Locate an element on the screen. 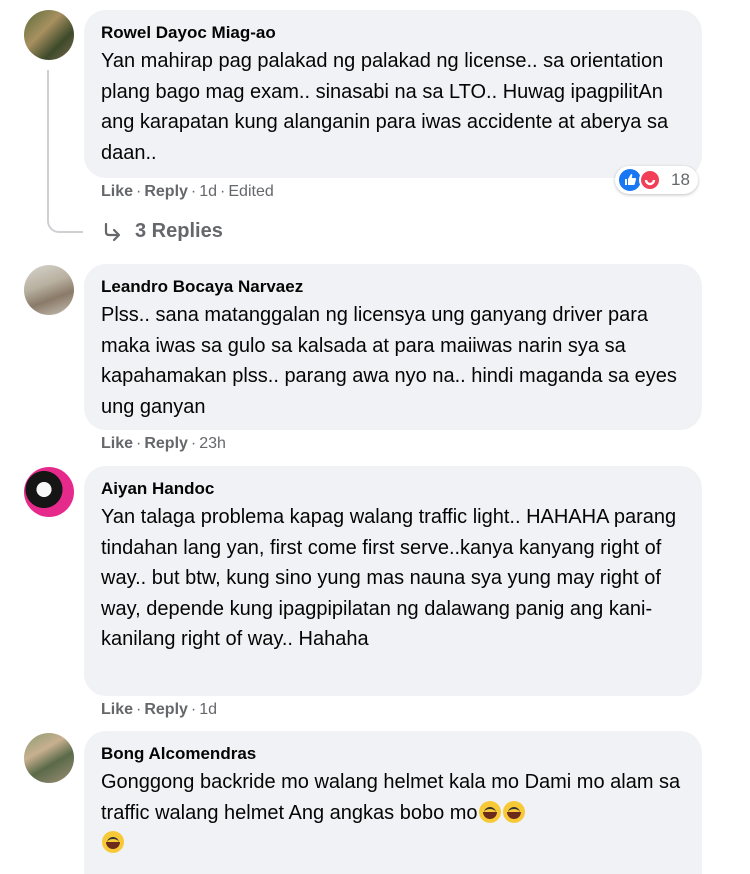 This screenshot has height=874, width=750. haha-reaction-icon is located at coordinates (650, 180).